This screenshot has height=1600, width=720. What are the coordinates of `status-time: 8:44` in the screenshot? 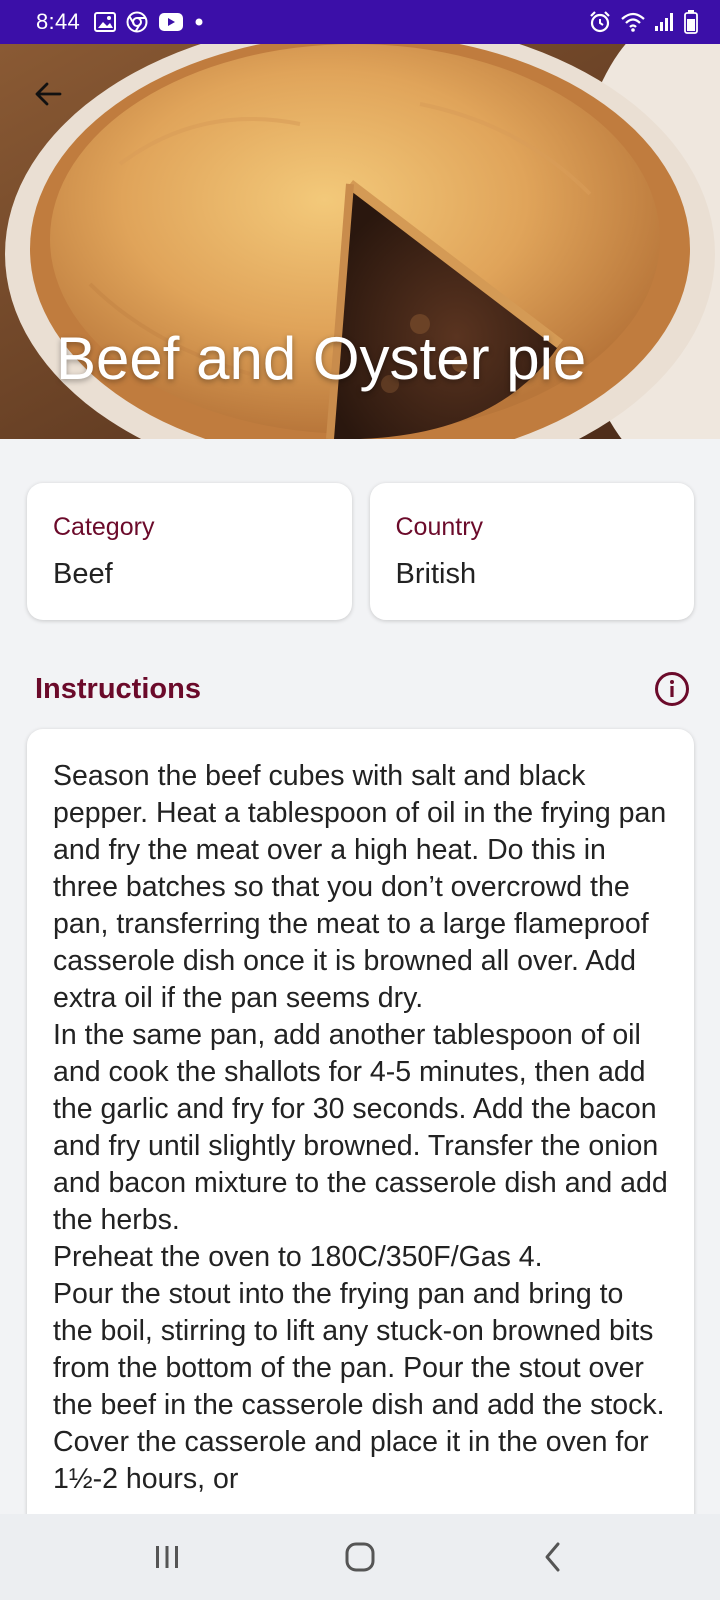 It's located at (58, 21).